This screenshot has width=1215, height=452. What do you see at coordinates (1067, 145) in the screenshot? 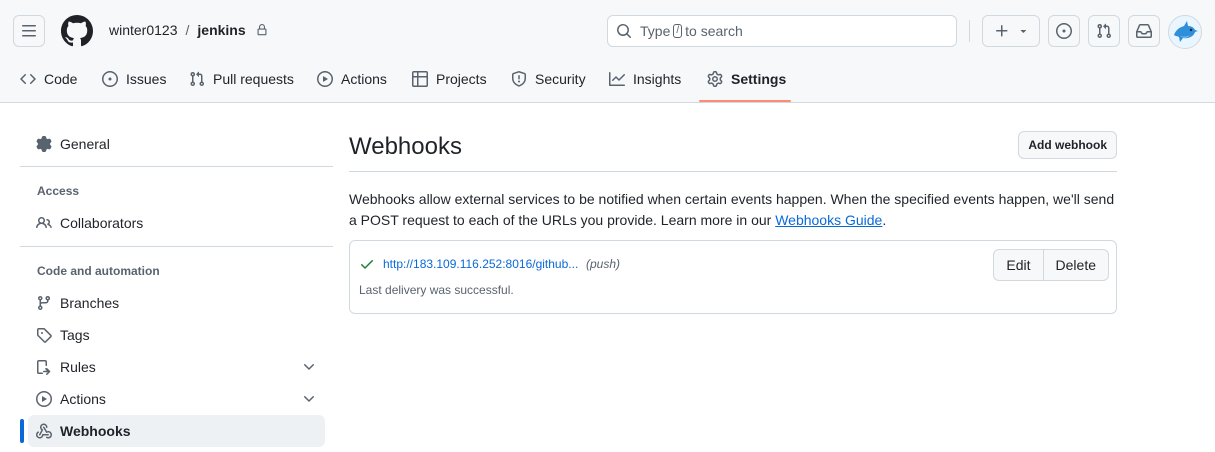
I see `add-webhook-button: Add webhook` at bounding box center [1067, 145].